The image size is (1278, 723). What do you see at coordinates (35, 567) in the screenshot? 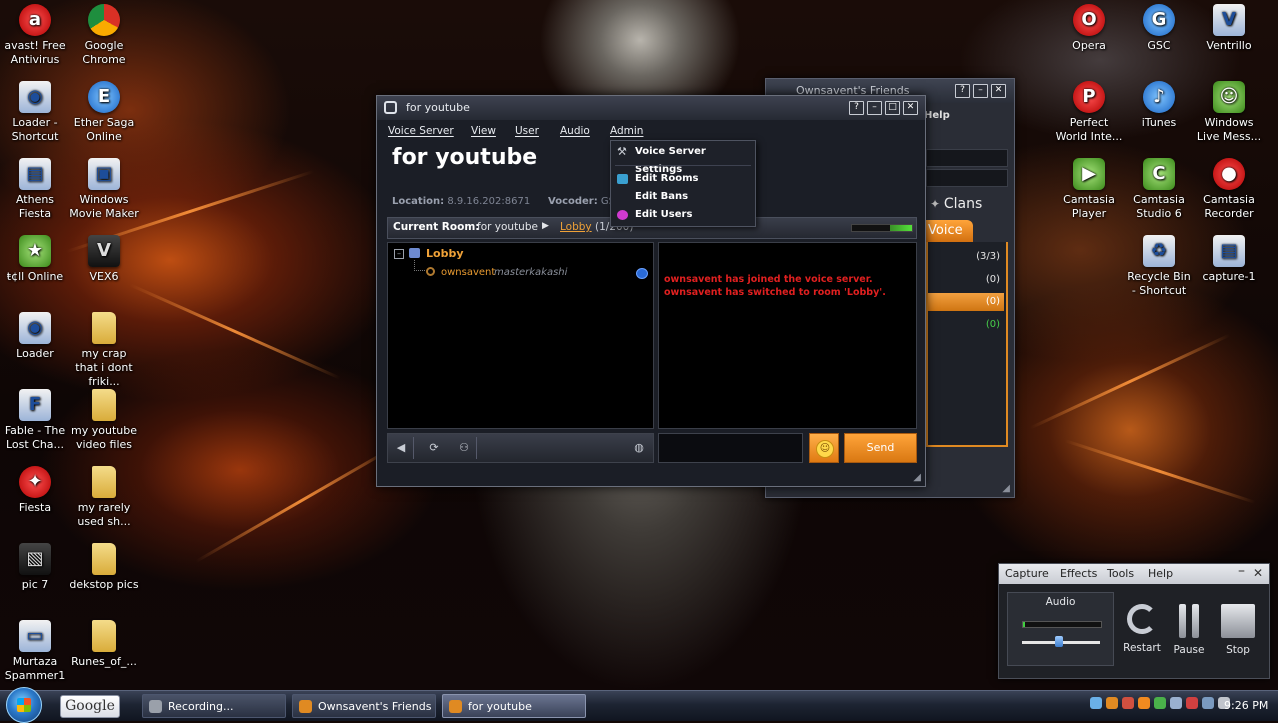
I see `desktop-icon-pic7: ▧ pic 7` at bounding box center [35, 567].